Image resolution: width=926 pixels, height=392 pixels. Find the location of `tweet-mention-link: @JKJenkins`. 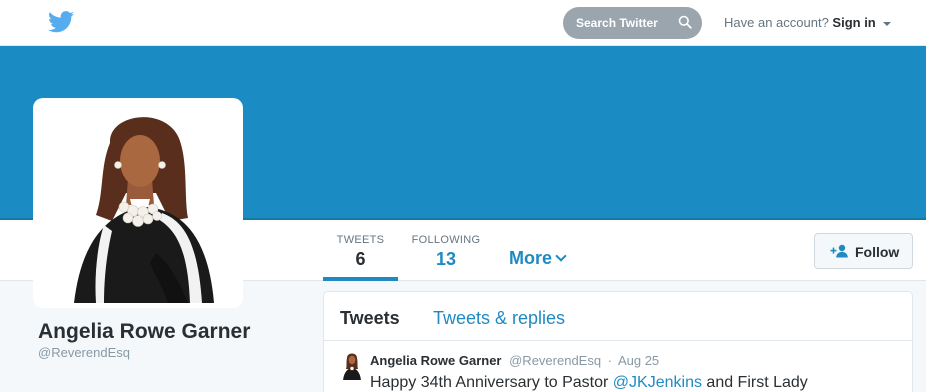

tweet-mention-link: @JKJenkins is located at coordinates (657, 382).